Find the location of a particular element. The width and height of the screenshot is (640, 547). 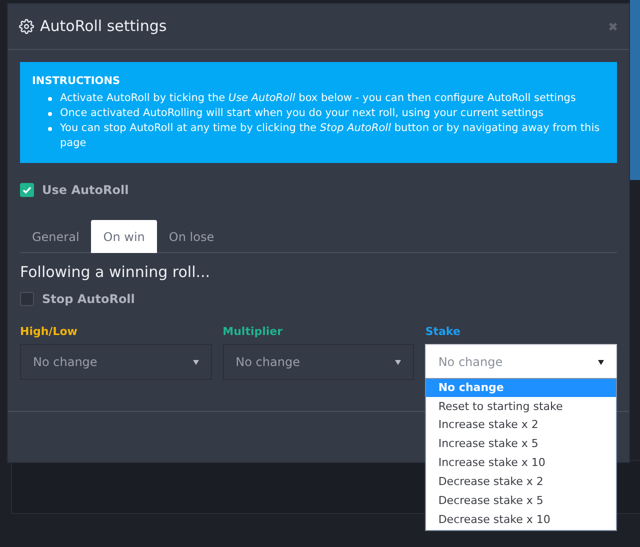

dropdown-option: Decrease stake x 5 is located at coordinates (521, 501).